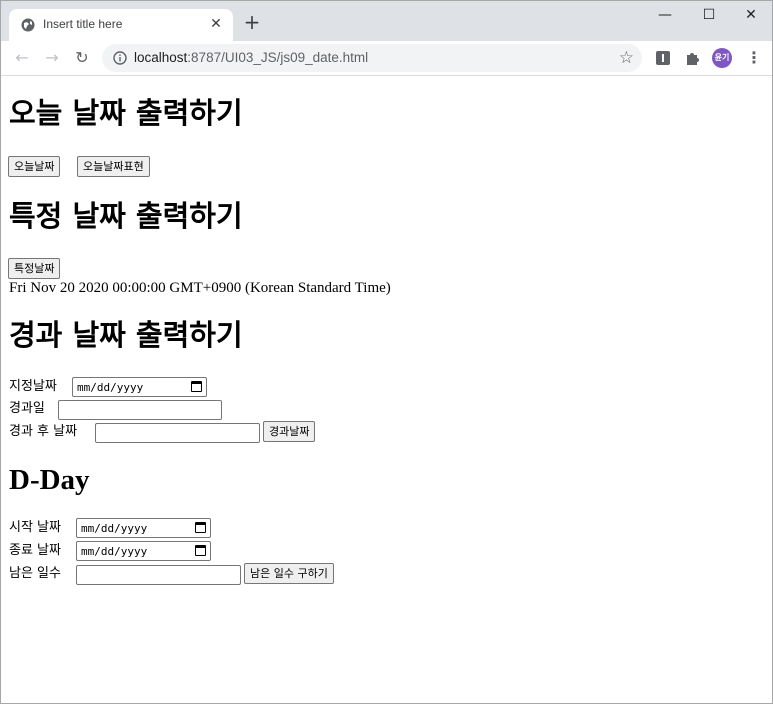 Image resolution: width=773 pixels, height=704 pixels. I want to click on extension-icon, so click(663, 58).